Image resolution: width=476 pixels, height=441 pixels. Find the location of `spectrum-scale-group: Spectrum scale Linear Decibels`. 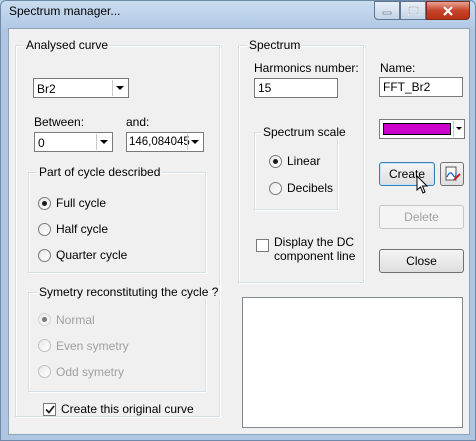

spectrum-scale-group: Spectrum scale Linear Decibels is located at coordinates (301, 167).